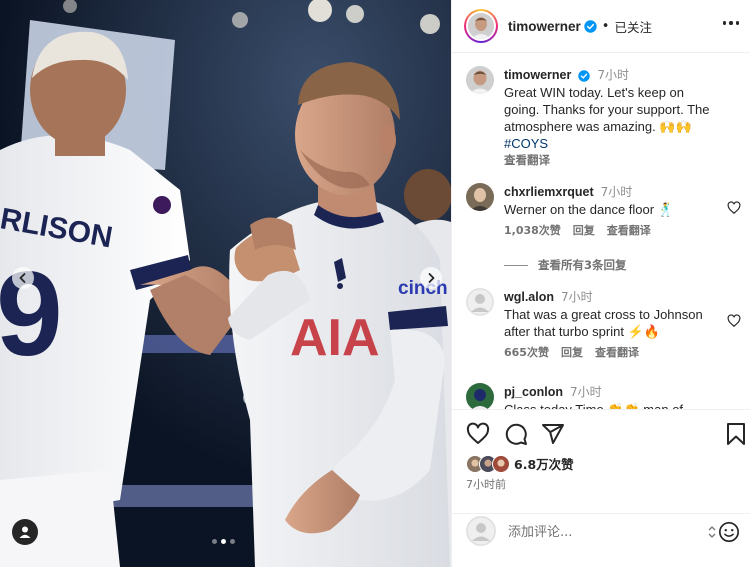 The height and width of the screenshot is (567, 750). I want to click on comment-username: chxrliemxrquet, so click(549, 192).